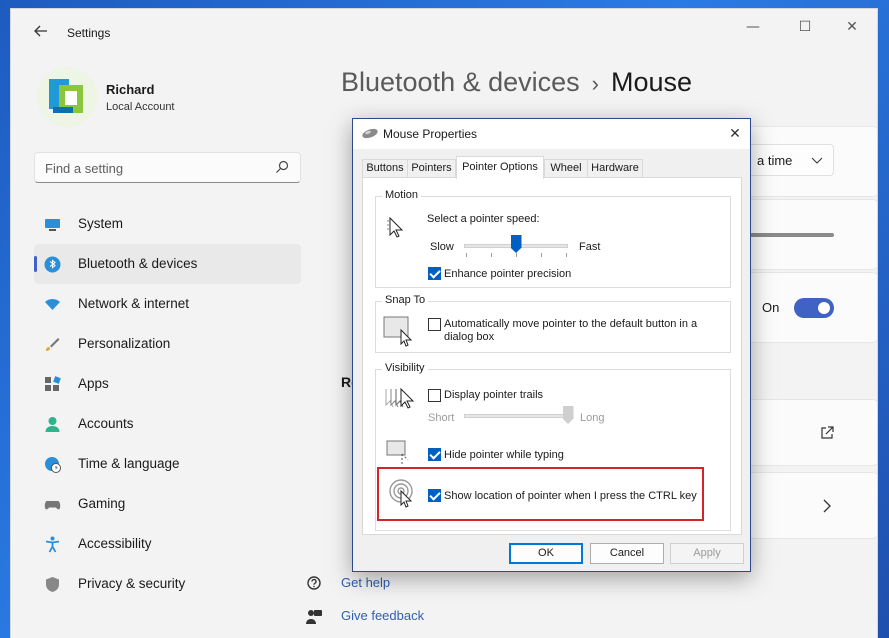  What do you see at coordinates (469, 337) in the screenshot?
I see `snap-to-label-line2: dialog box` at bounding box center [469, 337].